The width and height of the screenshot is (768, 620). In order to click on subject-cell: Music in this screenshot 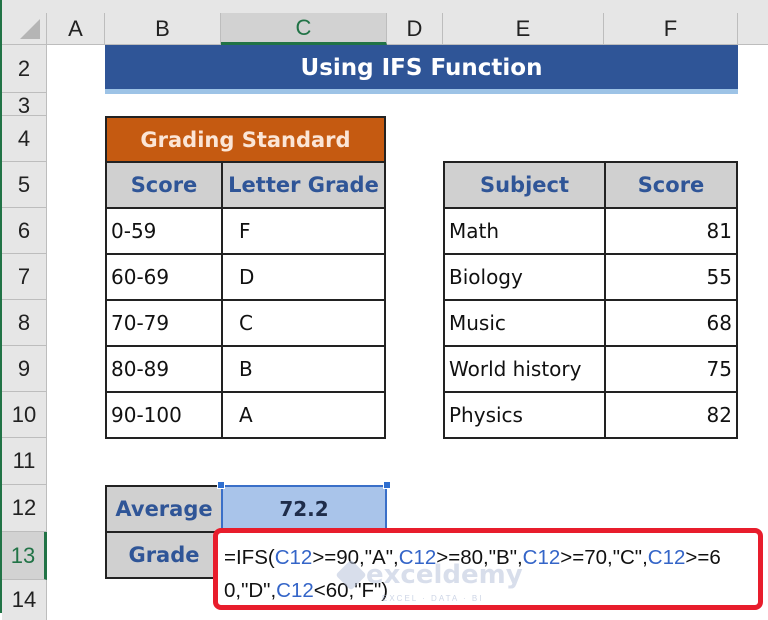, I will do `click(524, 323)`.